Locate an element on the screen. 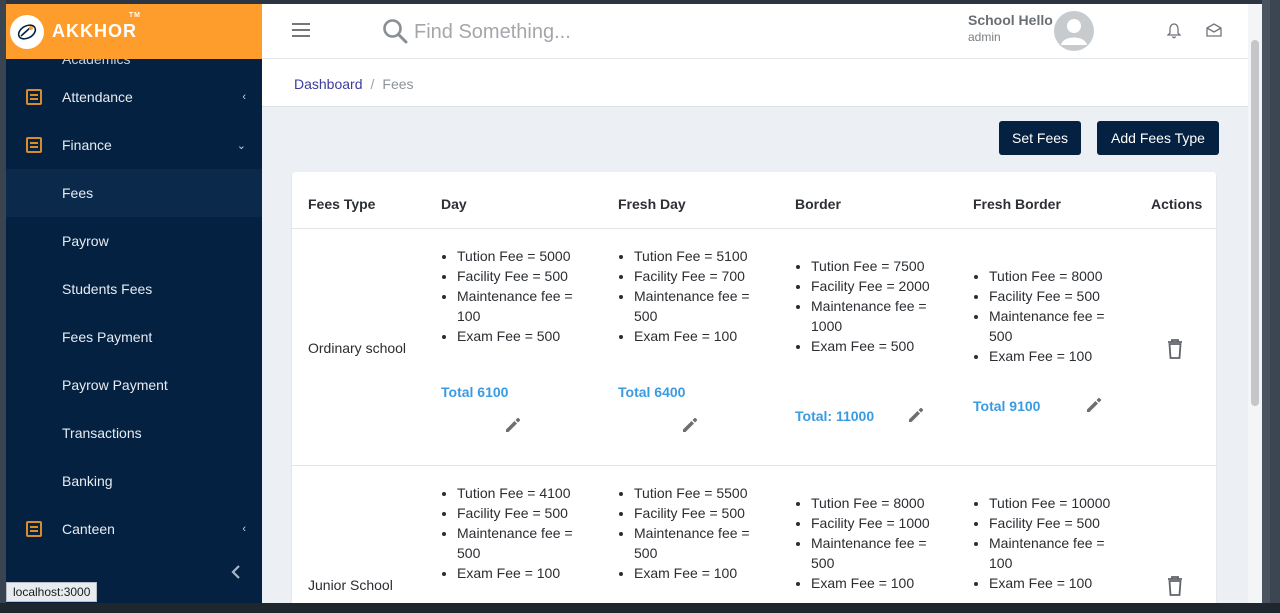 This screenshot has width=1280, height=613. list-item: Maintenance fee = 1000 is located at coordinates (880, 316).